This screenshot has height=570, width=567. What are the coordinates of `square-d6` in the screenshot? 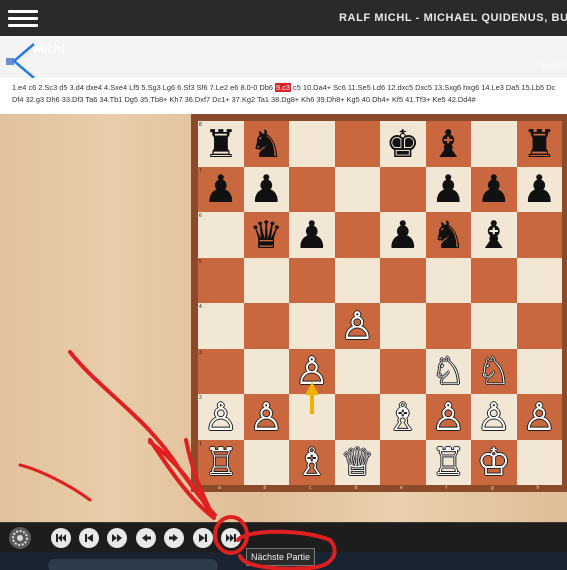 It's located at (357, 235).